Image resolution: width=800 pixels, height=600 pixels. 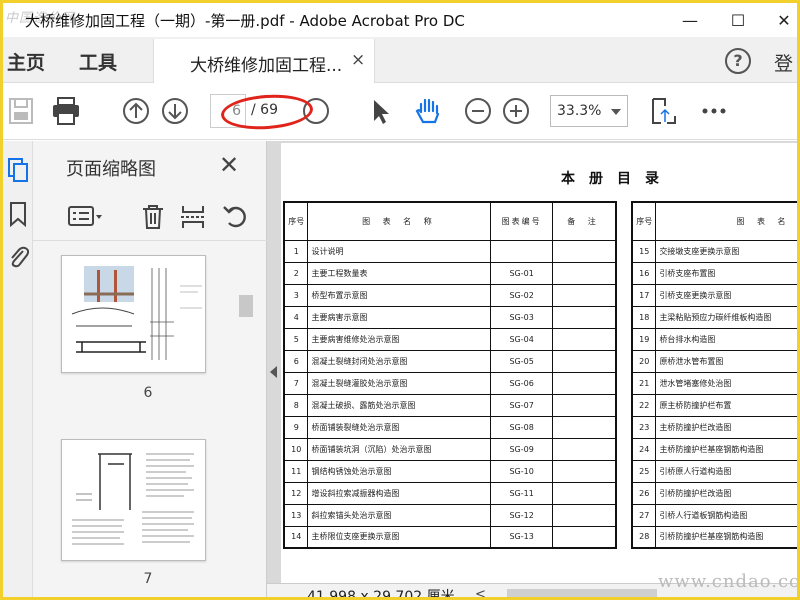 I want to click on toc-cell-n: 28, so click(x=644, y=537).